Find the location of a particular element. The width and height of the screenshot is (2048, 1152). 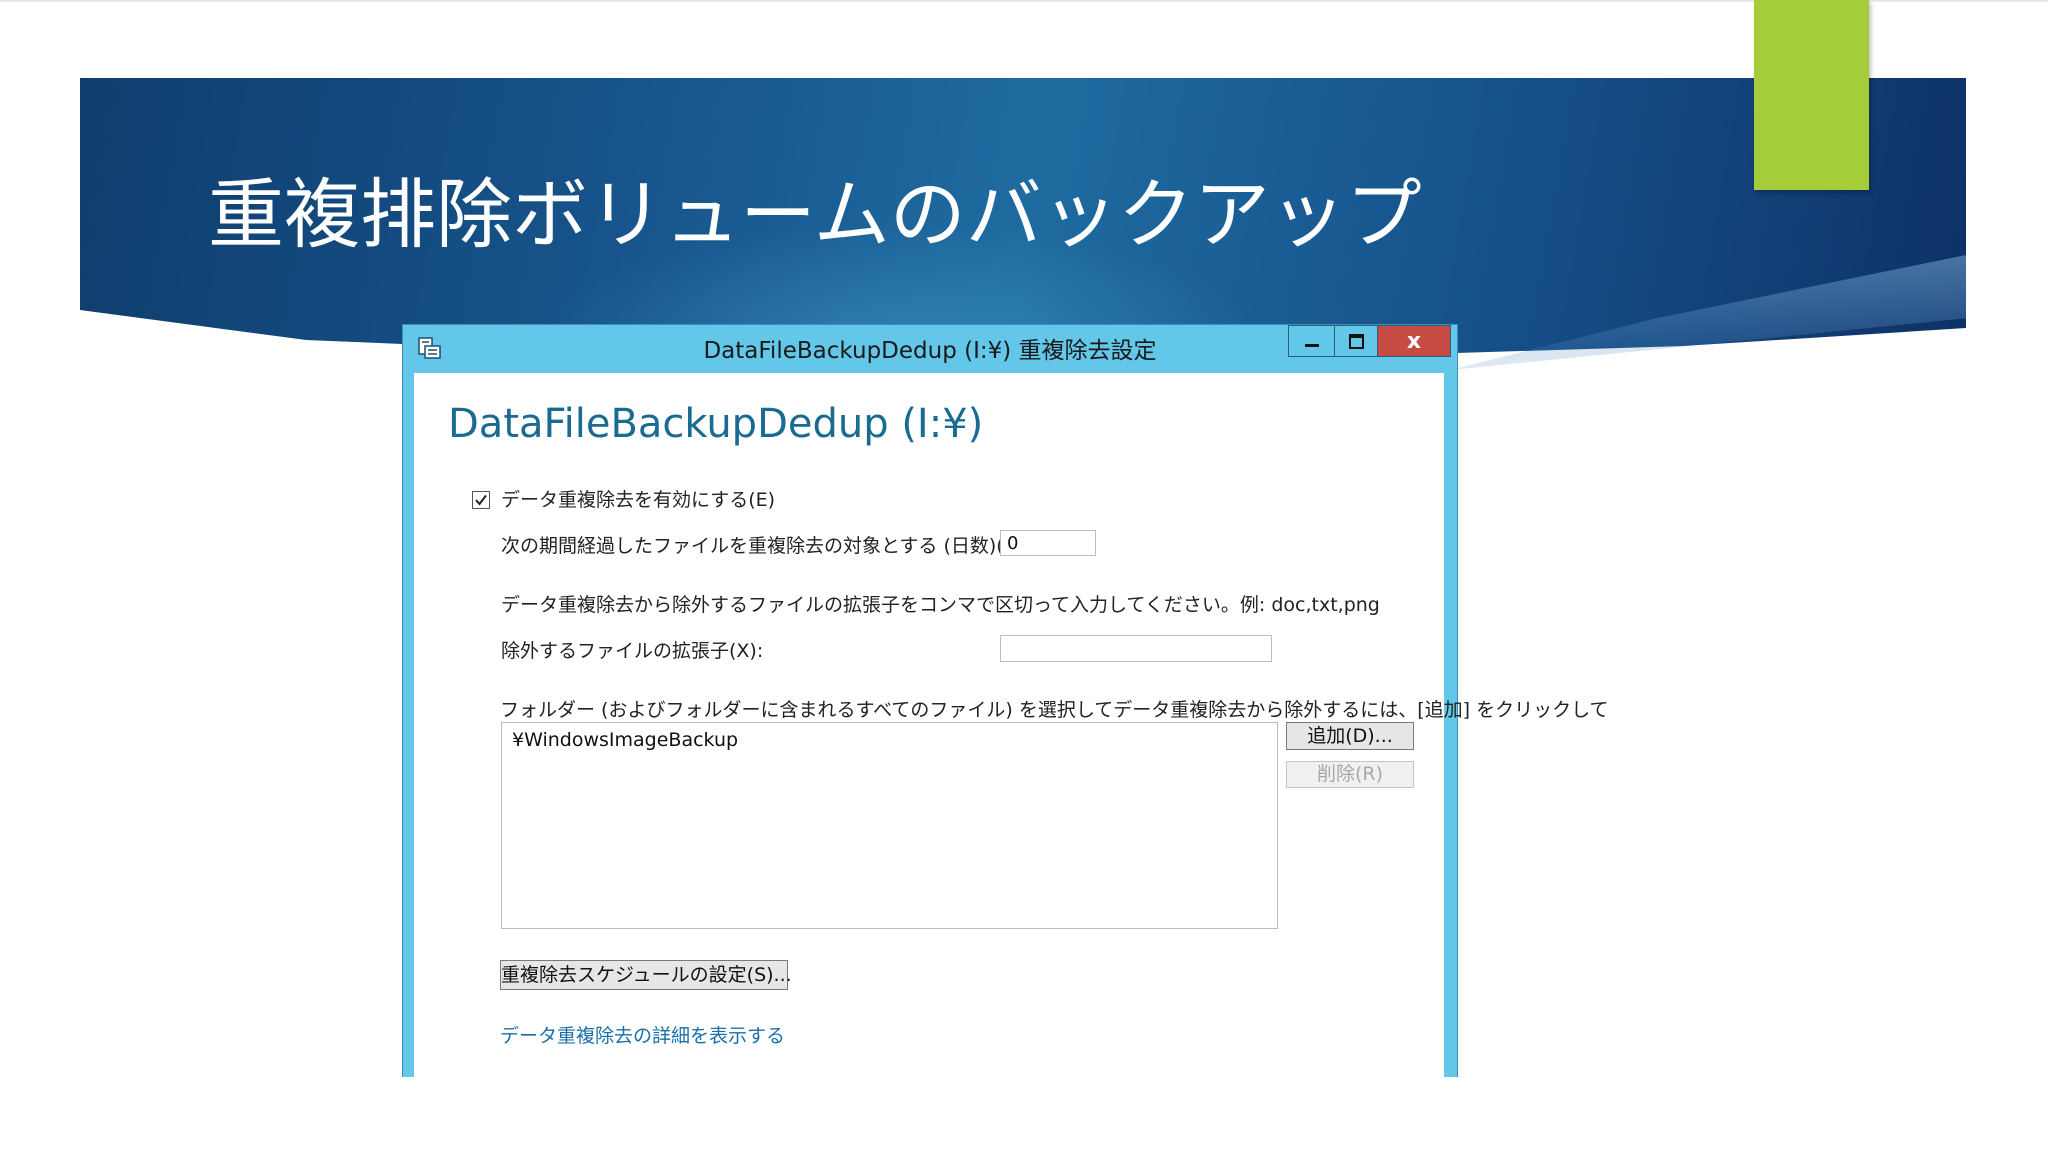

excluded-folders-list: ¥WindowsImageBackup is located at coordinates (889, 825).